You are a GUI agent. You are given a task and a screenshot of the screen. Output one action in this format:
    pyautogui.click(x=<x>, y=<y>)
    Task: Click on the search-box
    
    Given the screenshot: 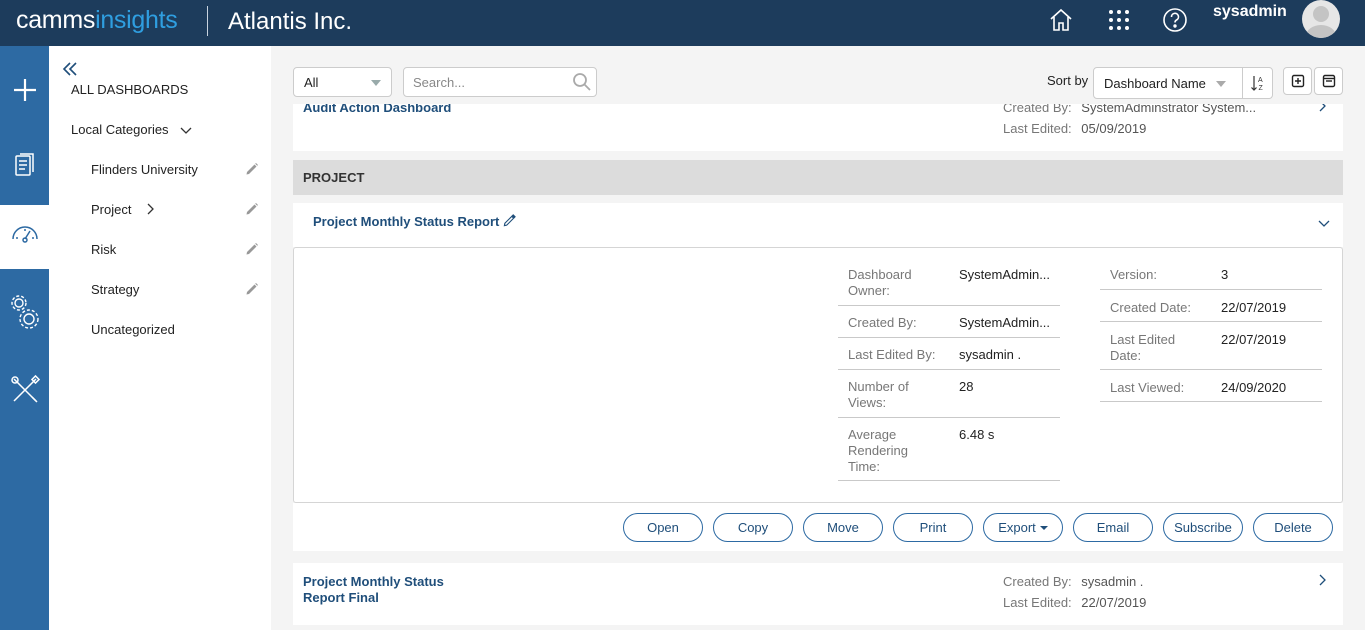 What is the action you would take?
    pyautogui.click(x=500, y=82)
    